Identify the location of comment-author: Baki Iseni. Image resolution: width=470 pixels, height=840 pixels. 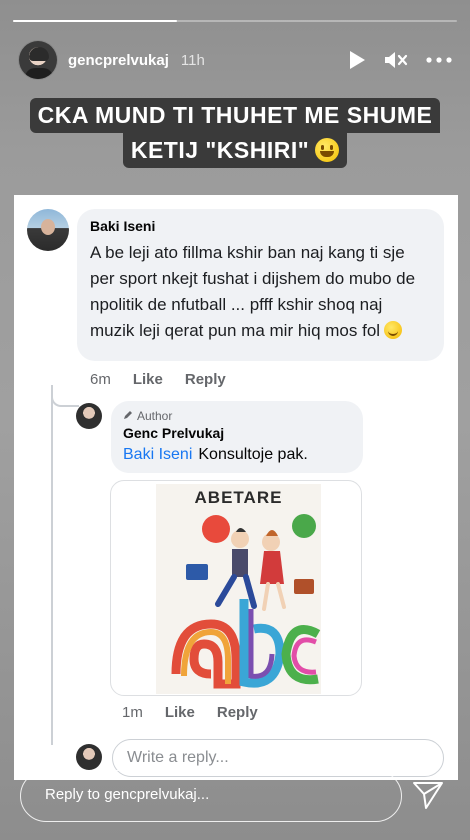
(260, 226).